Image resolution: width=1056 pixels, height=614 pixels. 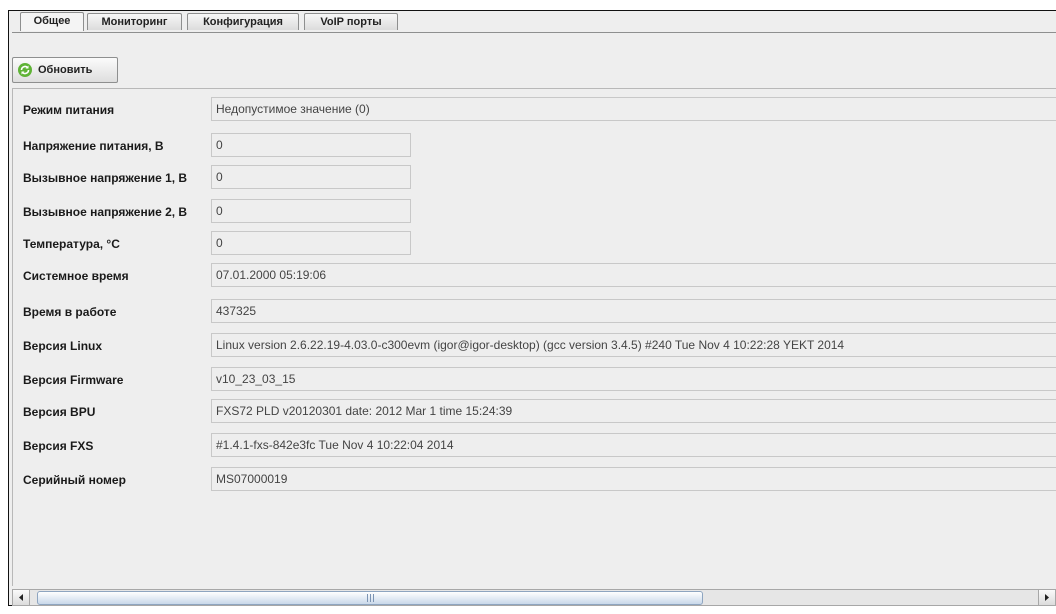 I want to click on row-label: Вызывное напряжение 2, В, so click(x=105, y=212).